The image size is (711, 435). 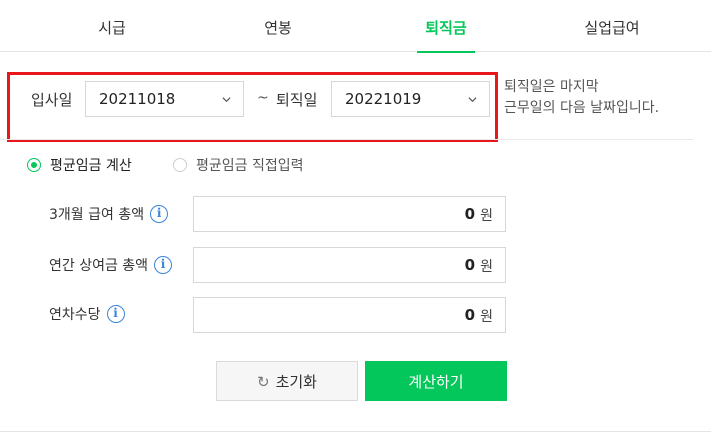 What do you see at coordinates (581, 98) in the screenshot?
I see `leave-date-note: 퇴직일은 마지막 근무일의 다음 날짜입니다.` at bounding box center [581, 98].